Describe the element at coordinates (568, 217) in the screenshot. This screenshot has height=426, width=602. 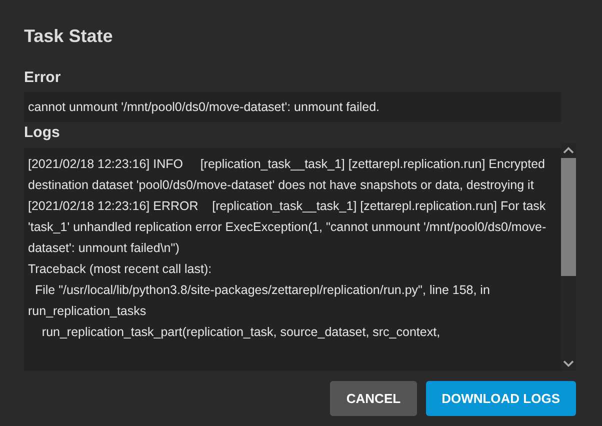
I see `scrollbar-thumb` at that location.